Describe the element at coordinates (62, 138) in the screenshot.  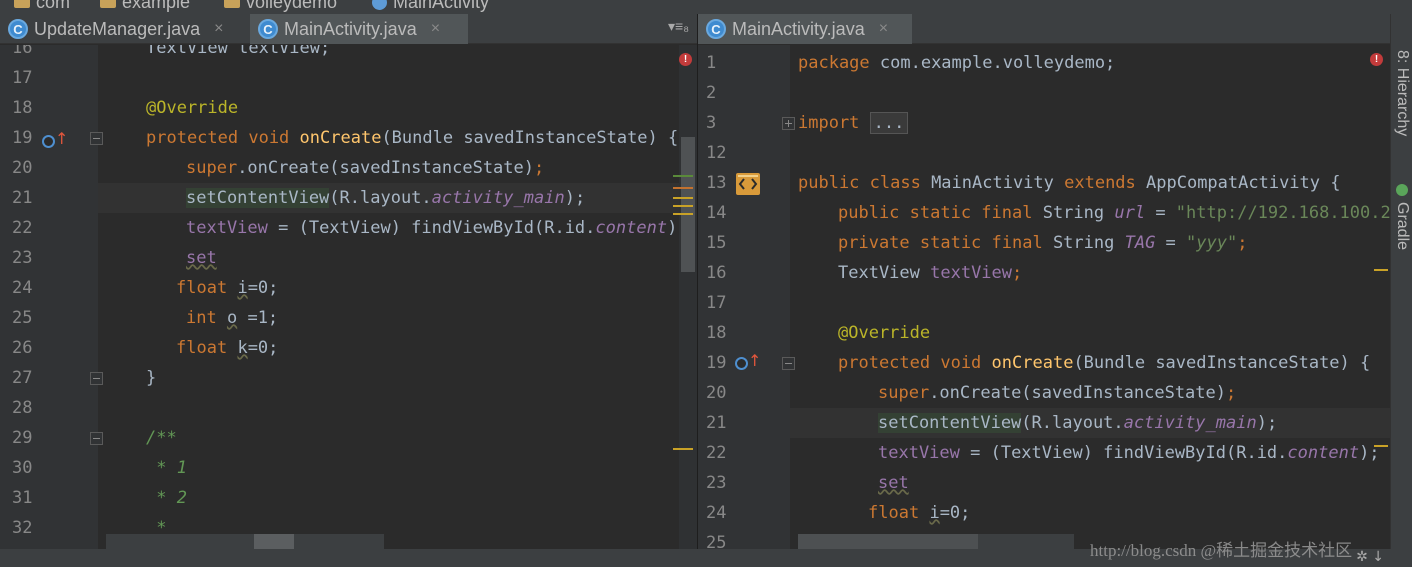
I see `arrow-up-icon: ↑` at that location.